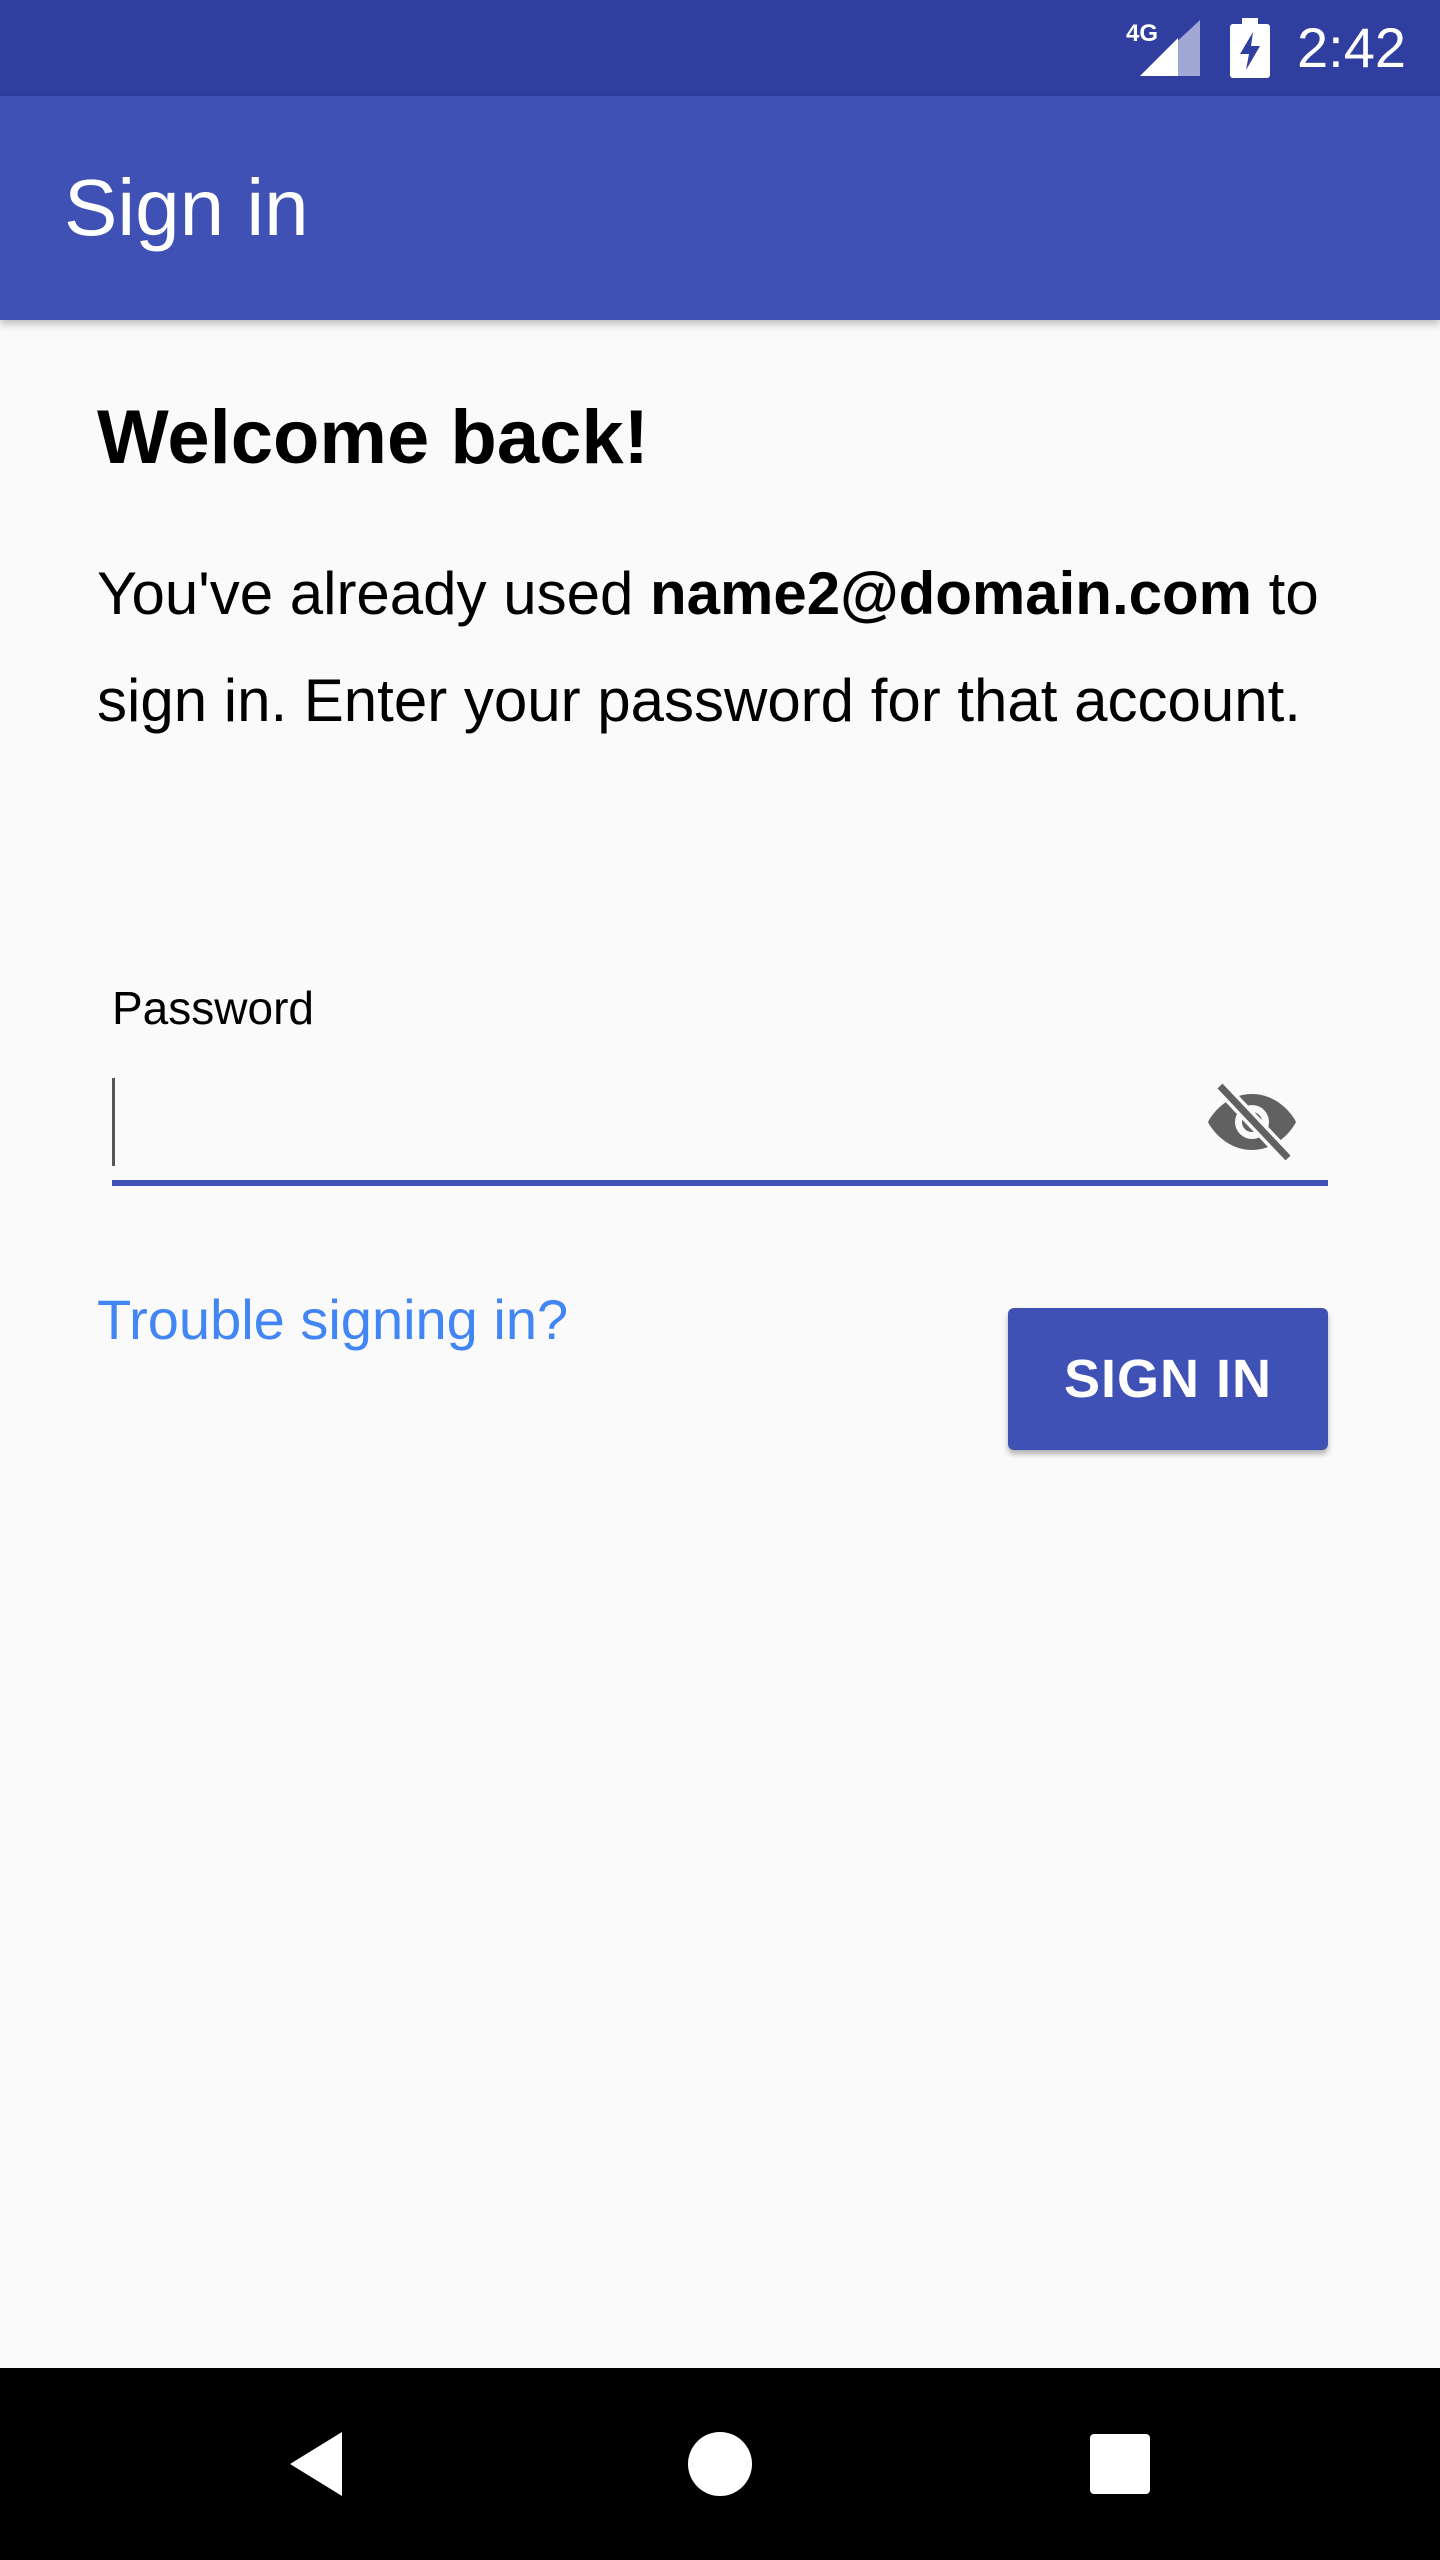 The width and height of the screenshot is (1440, 2560). I want to click on back-button, so click(320, 2464).